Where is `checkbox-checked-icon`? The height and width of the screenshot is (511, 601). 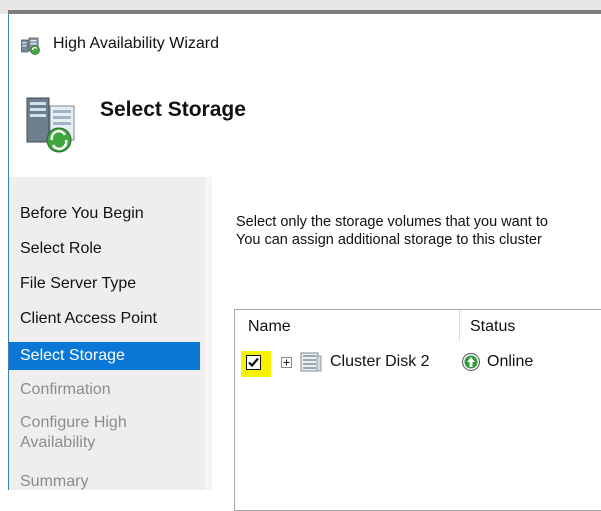
checkbox-checked-icon is located at coordinates (253, 362).